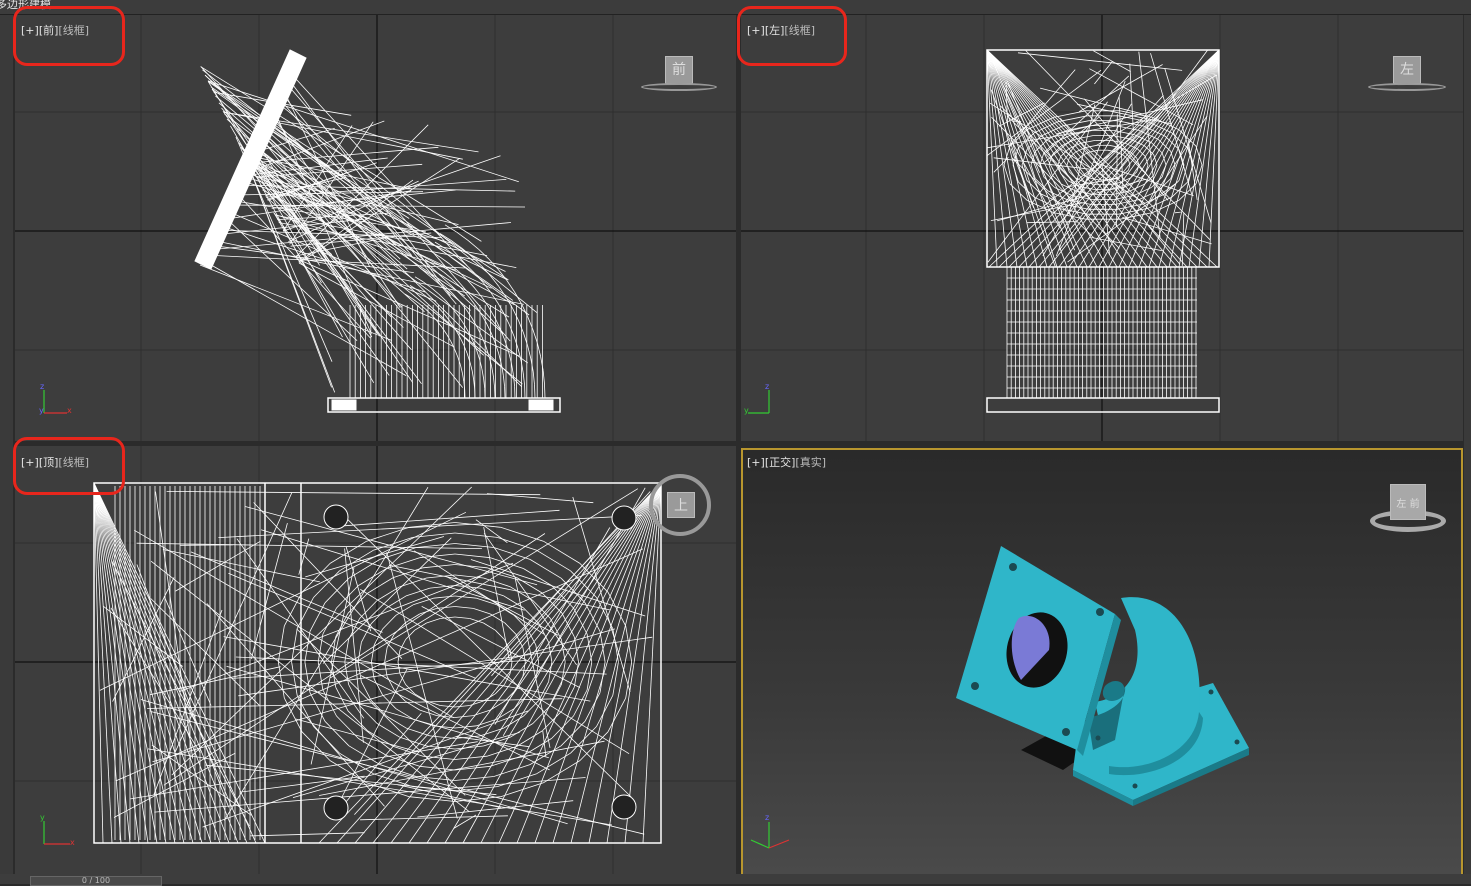 This screenshot has width=1471, height=886. What do you see at coordinates (1407, 70) in the screenshot?
I see `viewcube-face: 左` at bounding box center [1407, 70].